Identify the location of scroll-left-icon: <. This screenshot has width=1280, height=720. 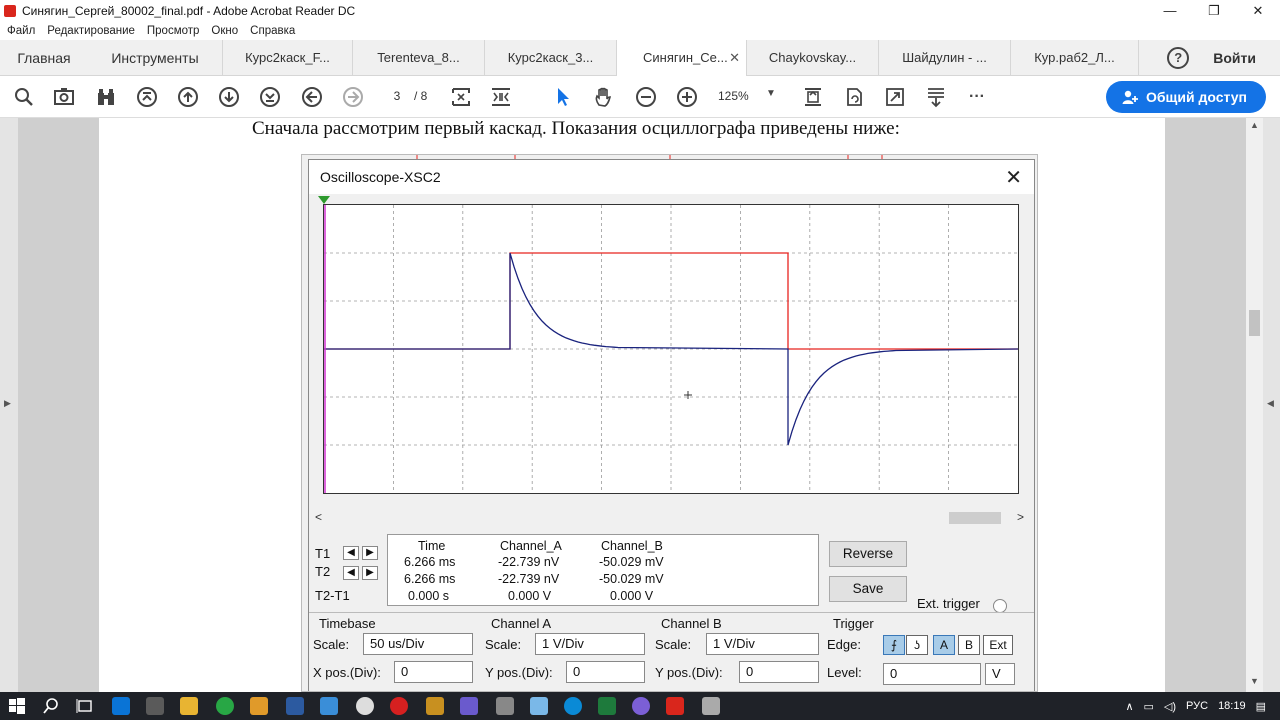
(318, 517).